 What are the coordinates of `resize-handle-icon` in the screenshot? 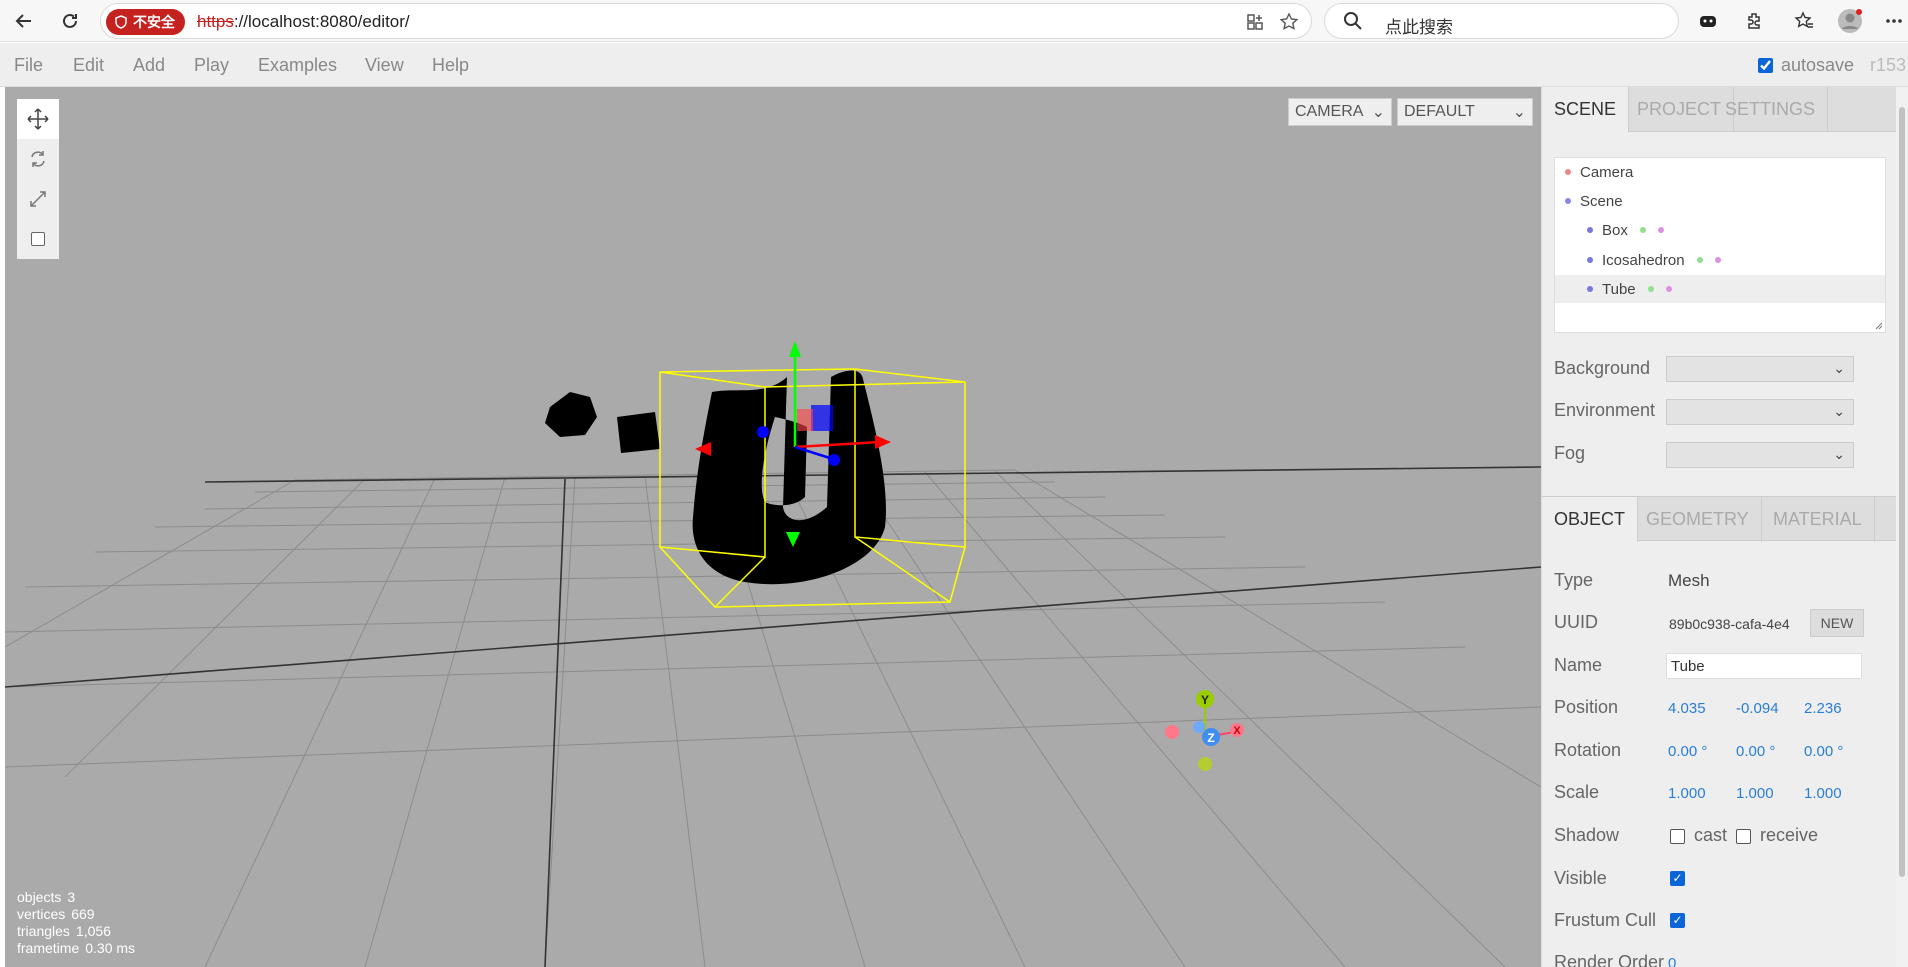 It's located at (1879, 326).